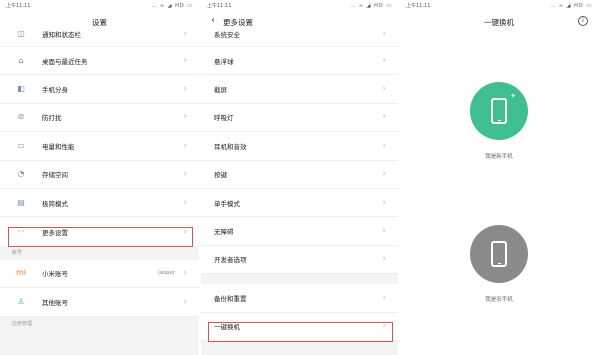 The width and height of the screenshot is (598, 355). I want to click on mi-logo-icon: mi, so click(21, 273).